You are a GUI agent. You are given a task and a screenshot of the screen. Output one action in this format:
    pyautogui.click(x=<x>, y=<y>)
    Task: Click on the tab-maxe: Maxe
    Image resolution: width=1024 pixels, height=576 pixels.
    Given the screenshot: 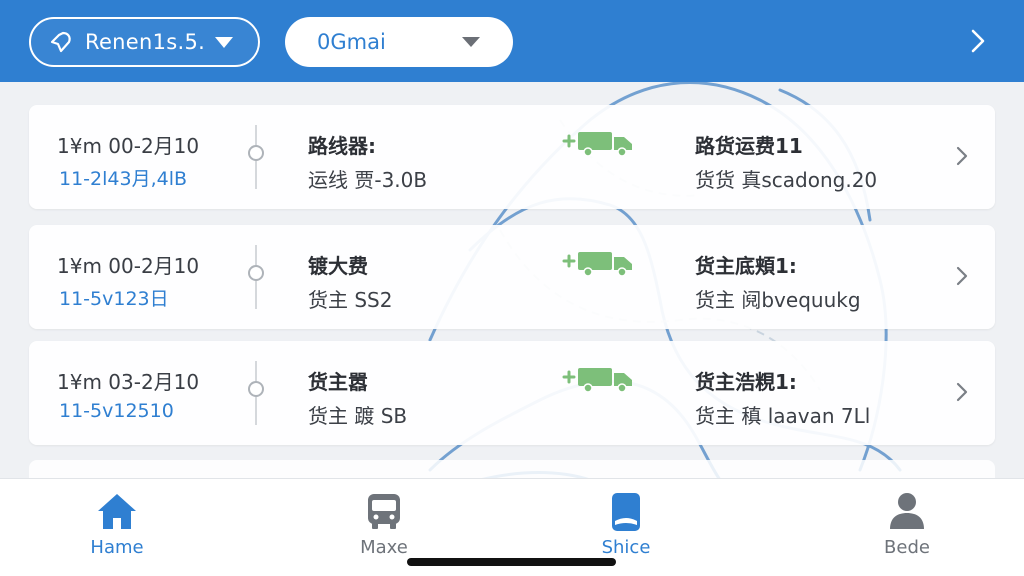 What is the action you would take?
    pyautogui.click(x=384, y=524)
    